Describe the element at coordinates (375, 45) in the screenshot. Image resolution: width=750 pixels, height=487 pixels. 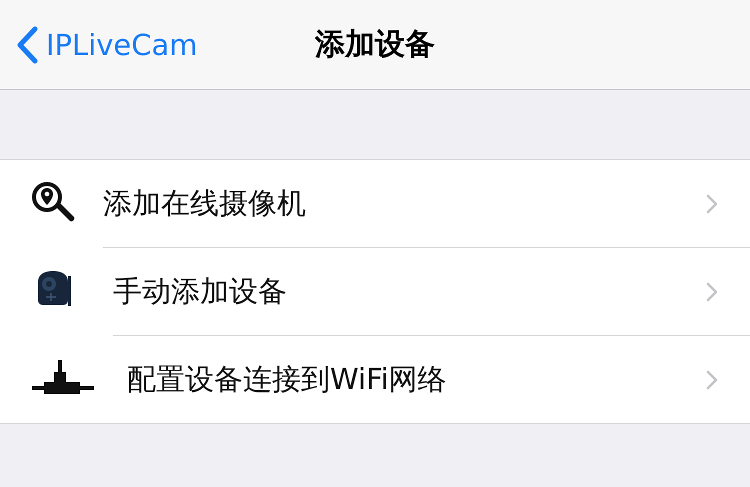
I see `page-title: 添加设备` at that location.